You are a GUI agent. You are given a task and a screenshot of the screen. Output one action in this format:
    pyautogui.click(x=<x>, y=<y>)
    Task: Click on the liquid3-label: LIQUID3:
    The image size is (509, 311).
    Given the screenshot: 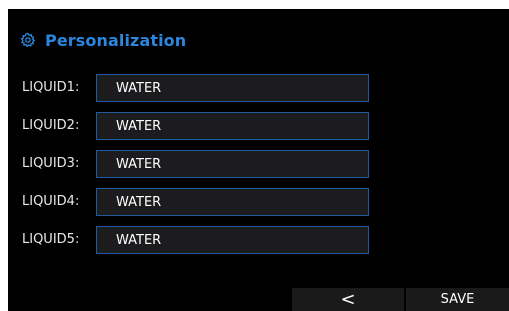 What is the action you would take?
    pyautogui.click(x=51, y=163)
    